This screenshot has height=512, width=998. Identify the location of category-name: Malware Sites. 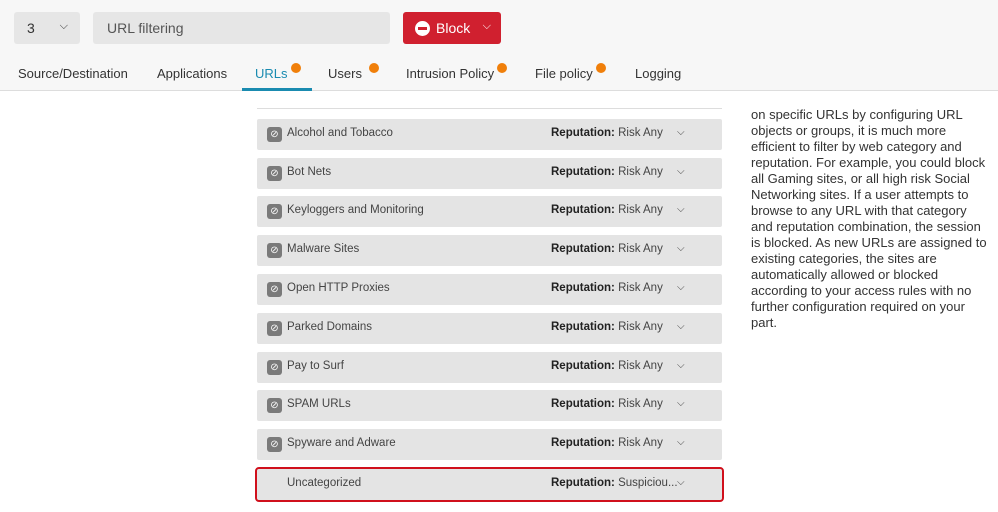
(323, 249).